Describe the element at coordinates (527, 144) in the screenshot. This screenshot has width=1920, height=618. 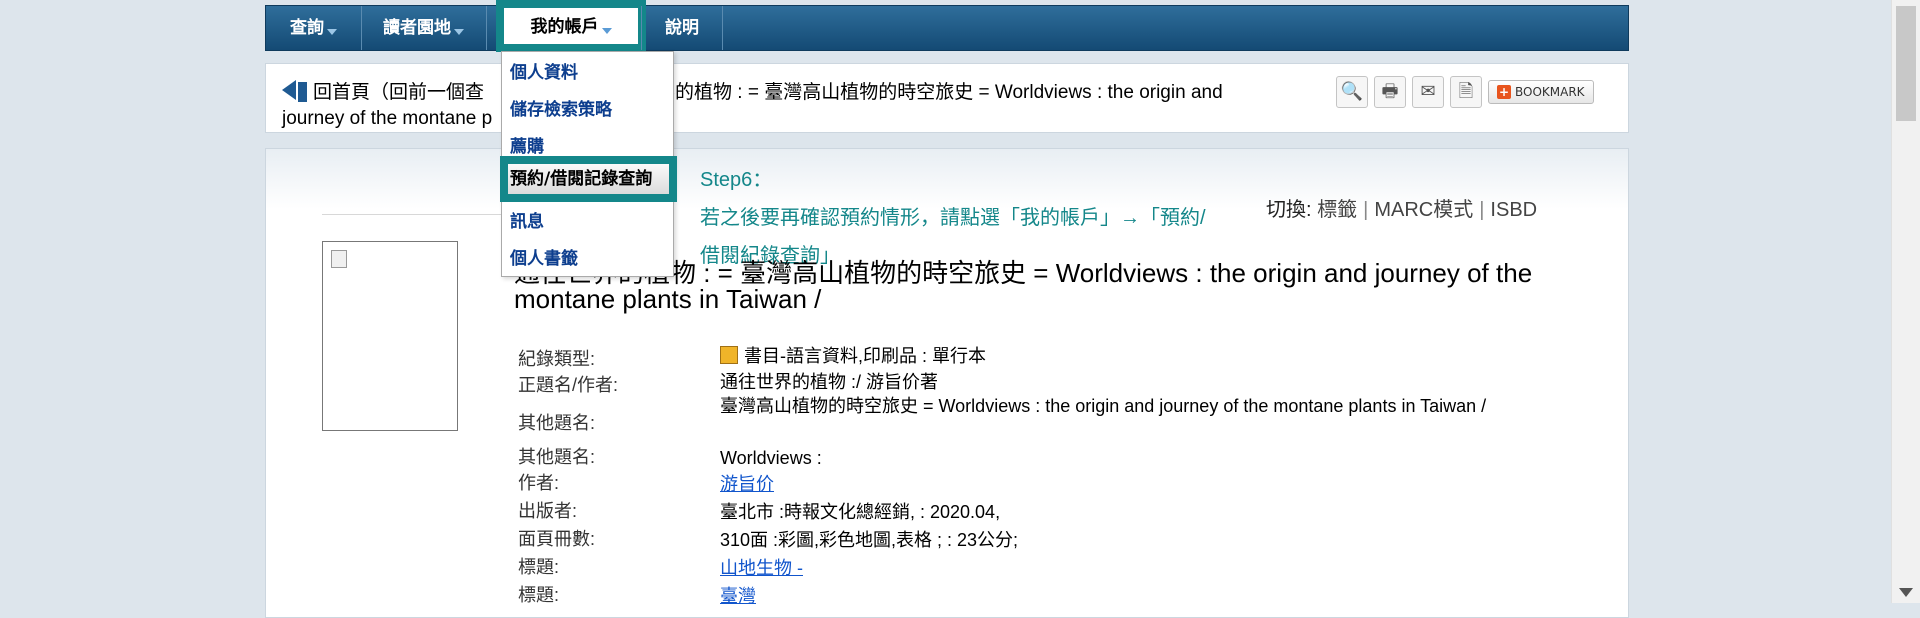
I see `menu-item-recommend-purchase: 薦購` at that location.